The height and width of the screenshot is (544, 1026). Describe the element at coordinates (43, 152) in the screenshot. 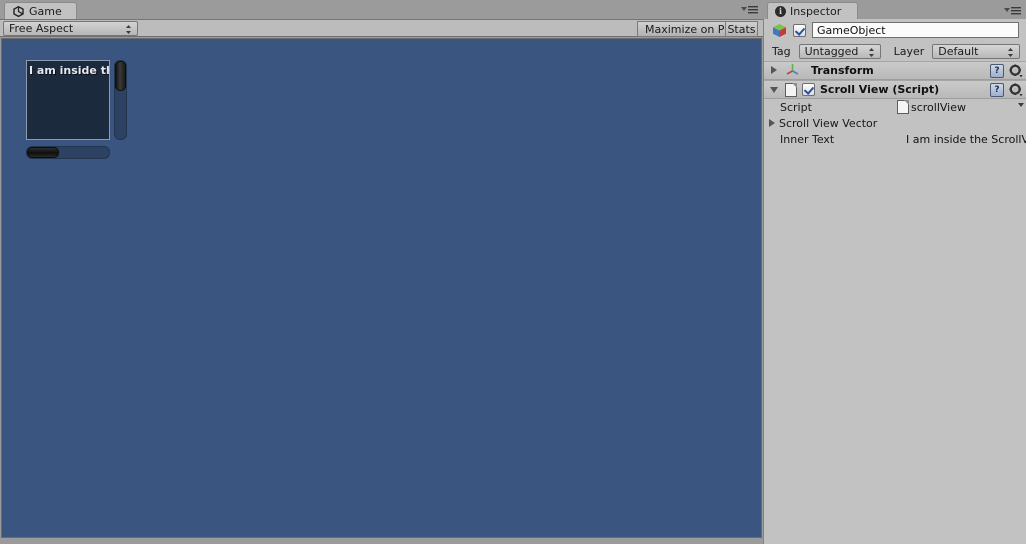

I see `horizontal-scrollbar-thumb` at that location.